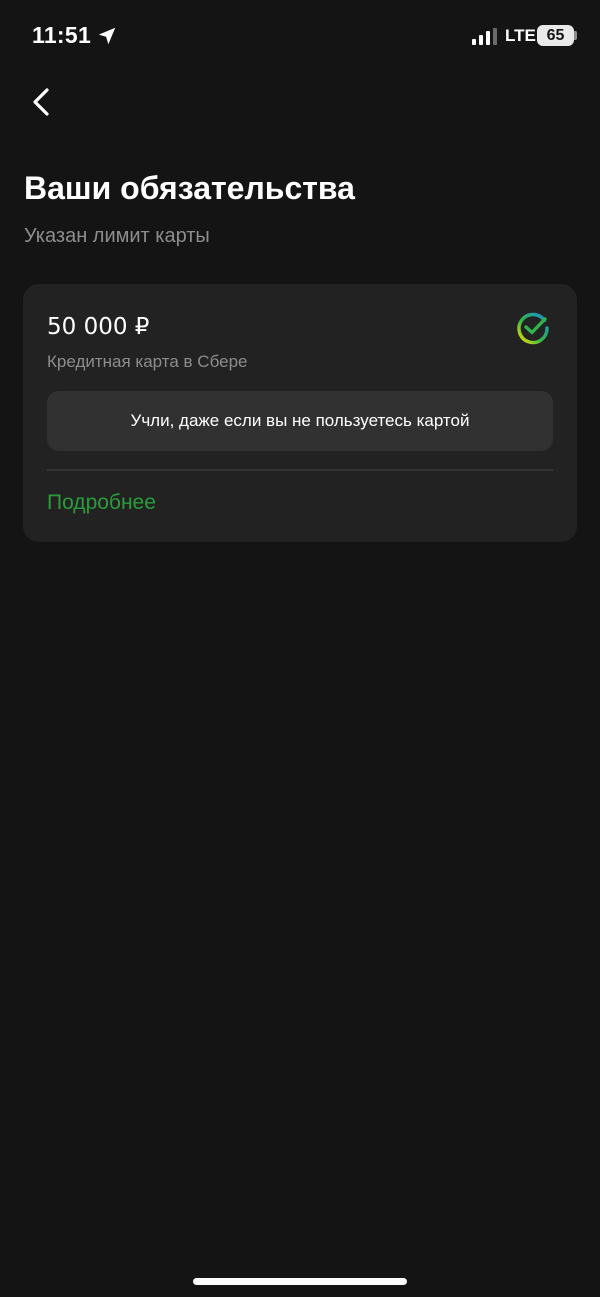 The width and height of the screenshot is (600, 1297). What do you see at coordinates (300, 1281) in the screenshot?
I see `home-indicator` at bounding box center [300, 1281].